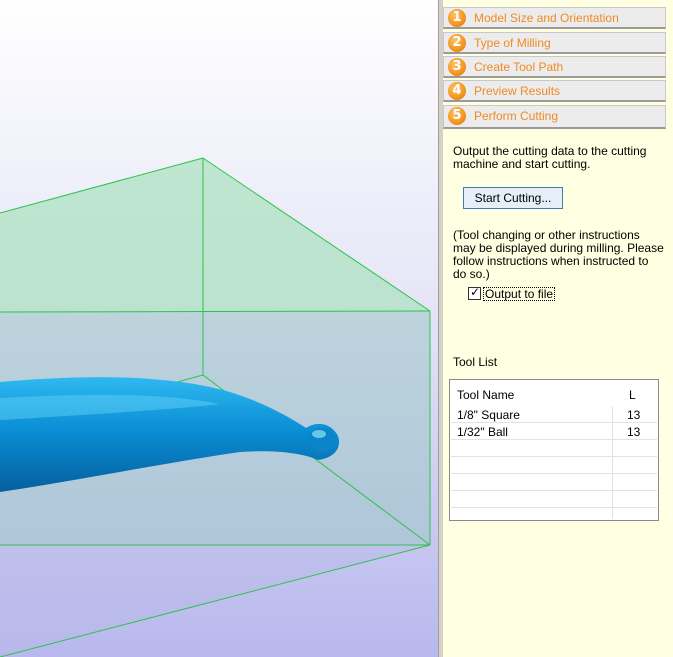 Image resolution: width=673 pixels, height=657 pixels. I want to click on column-header-l: L, so click(632, 393).